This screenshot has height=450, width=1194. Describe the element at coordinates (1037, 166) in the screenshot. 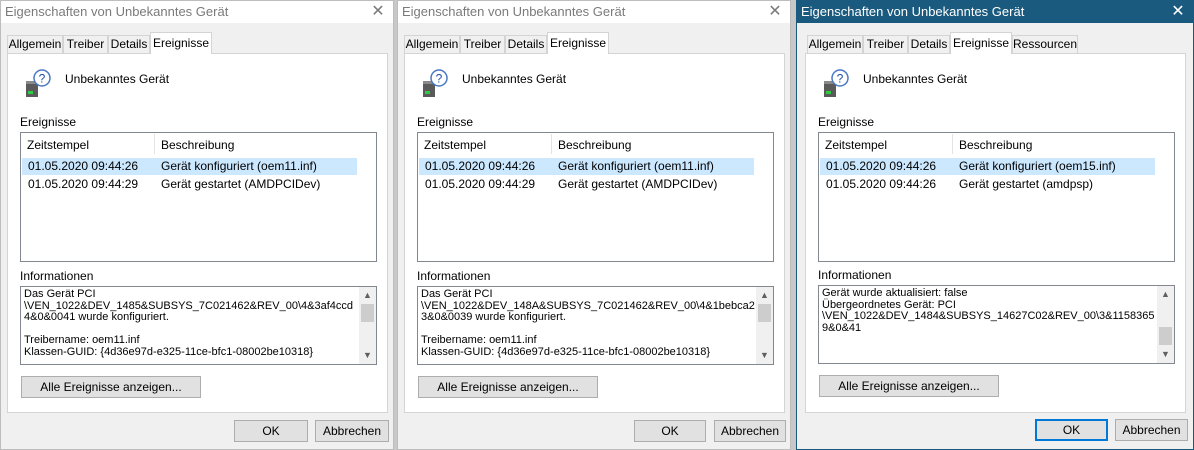

I see `event-description: Gerät konfiguriert (oem15.inf)` at that location.